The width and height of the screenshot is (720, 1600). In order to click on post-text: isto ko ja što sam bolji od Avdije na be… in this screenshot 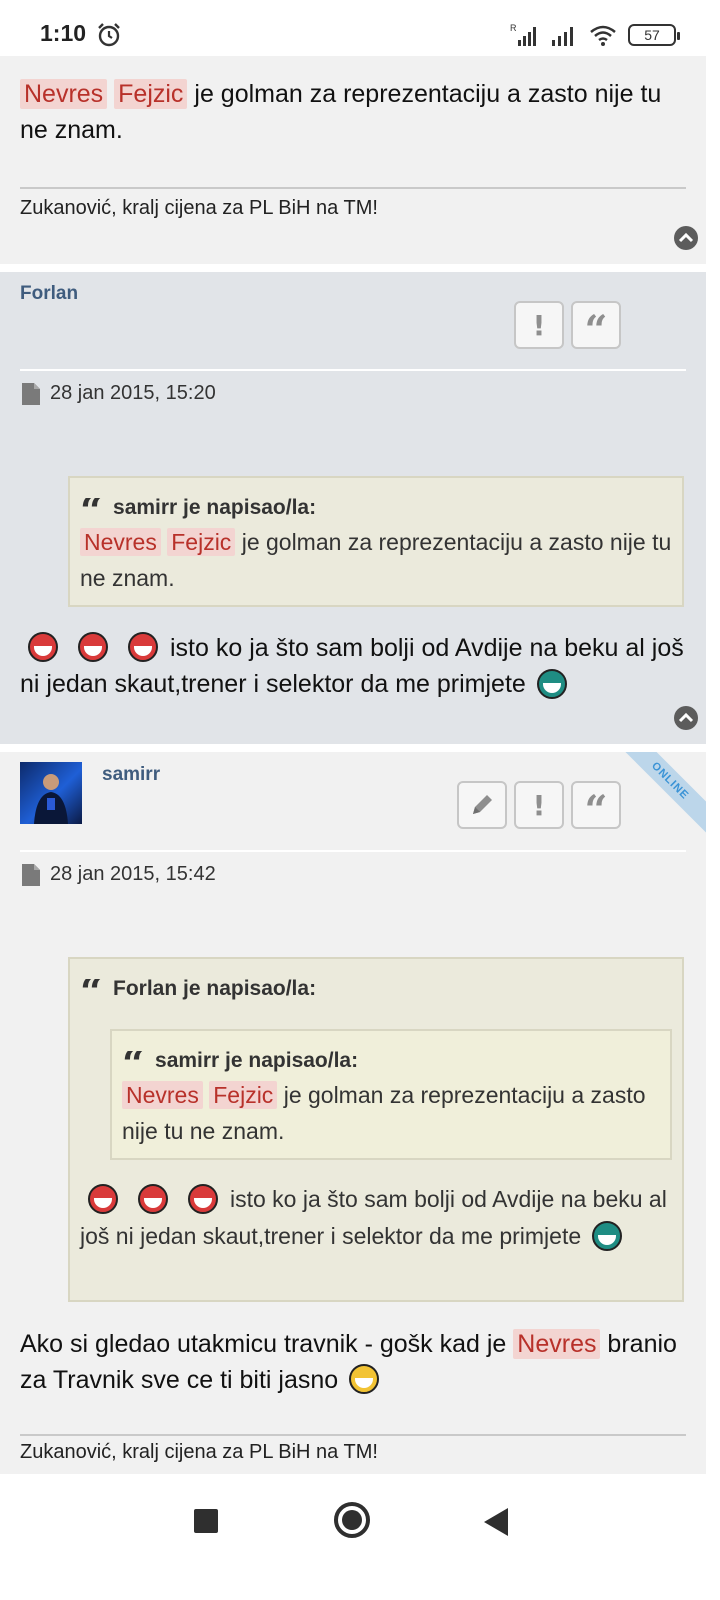, I will do `click(352, 666)`.